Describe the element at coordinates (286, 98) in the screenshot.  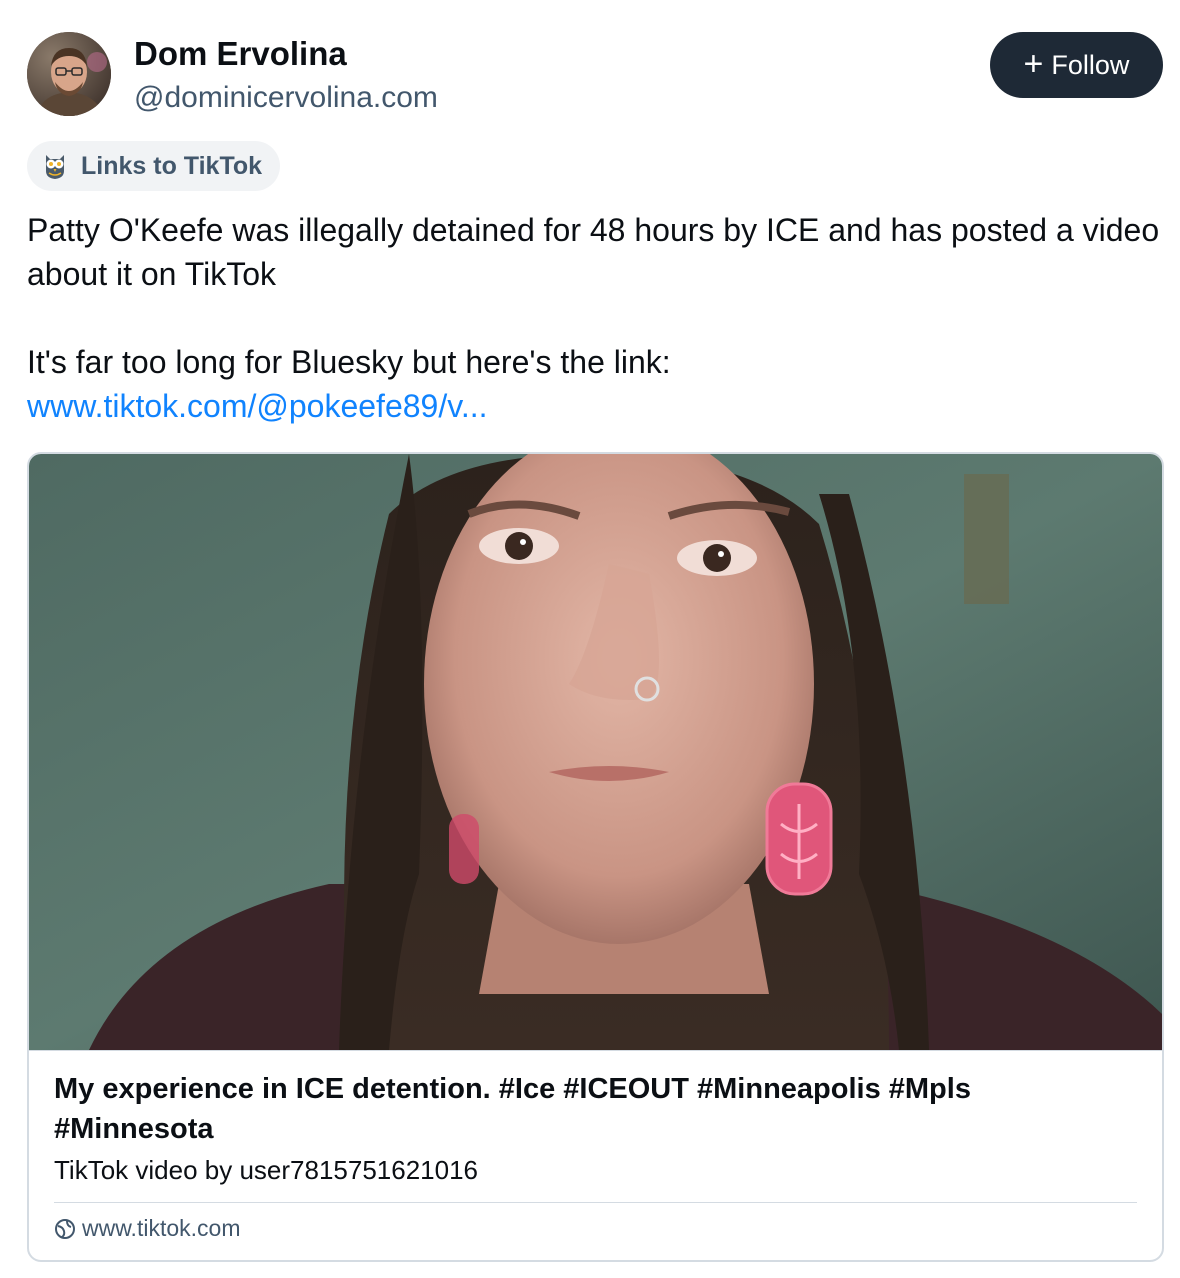
I see `author-handle: @dominicervolina.com` at that location.